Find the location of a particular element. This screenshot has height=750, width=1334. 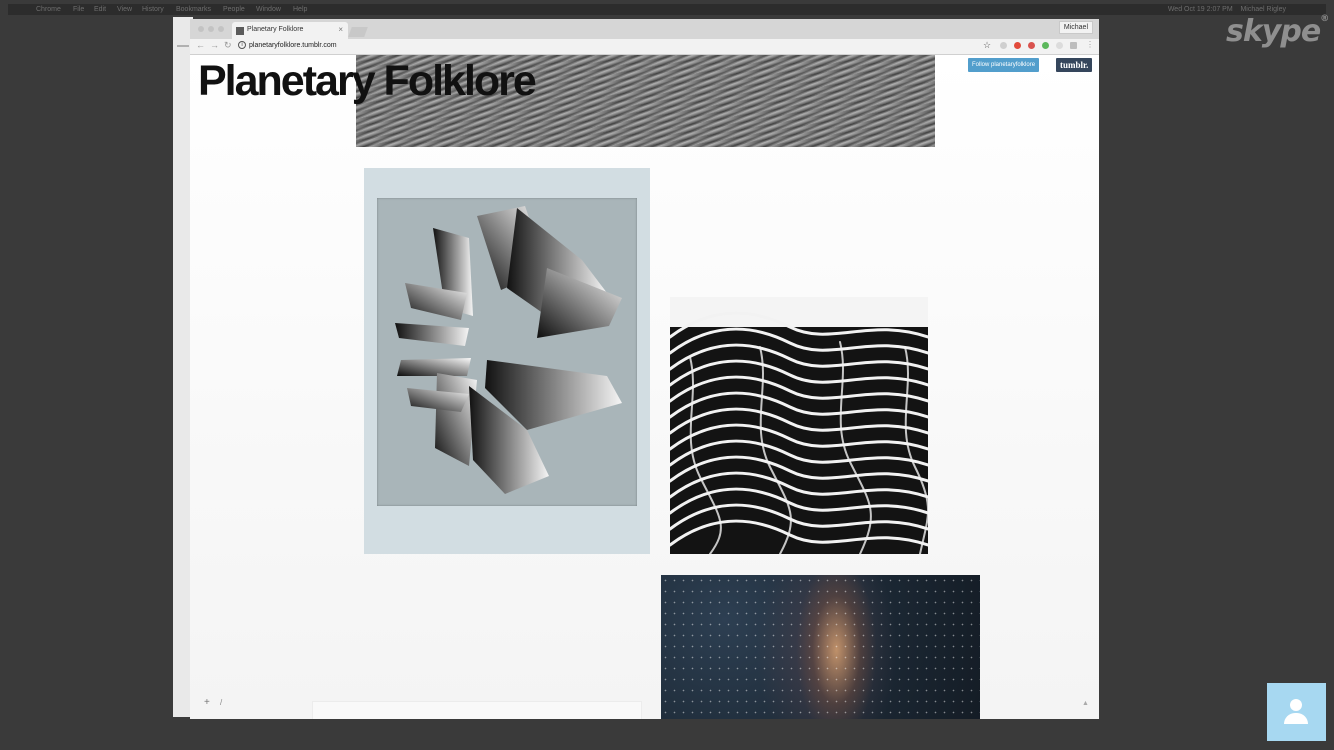

skype-trademark: ® is located at coordinates (1324, 19).